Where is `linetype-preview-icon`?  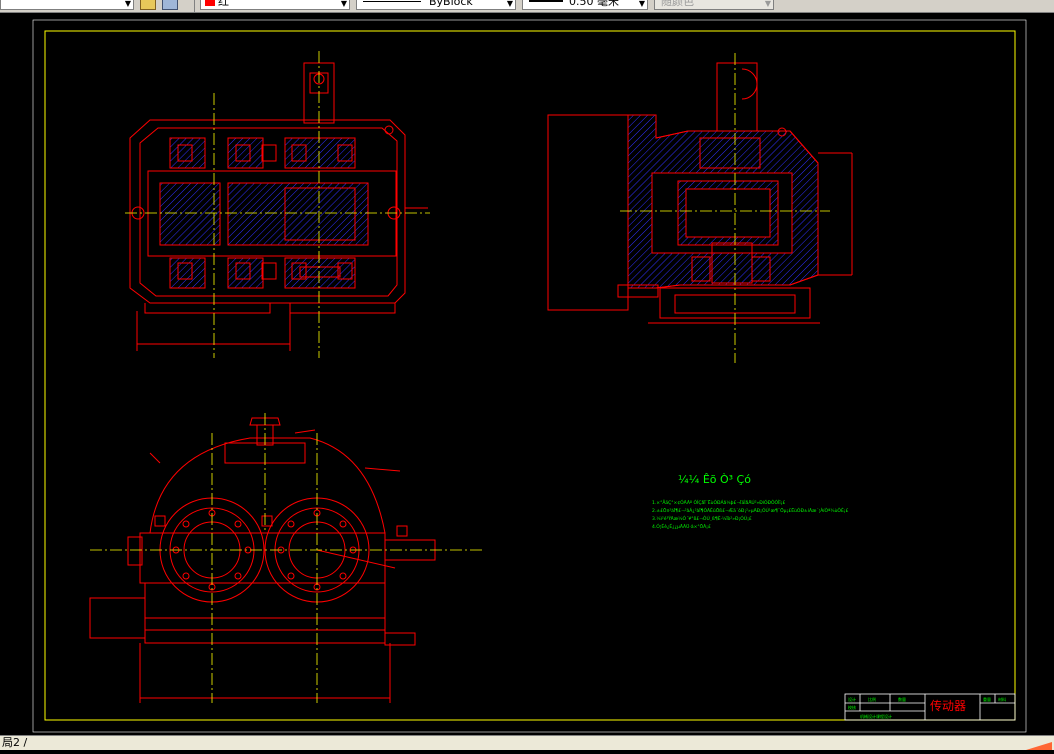 linetype-preview-icon is located at coordinates (392, 1).